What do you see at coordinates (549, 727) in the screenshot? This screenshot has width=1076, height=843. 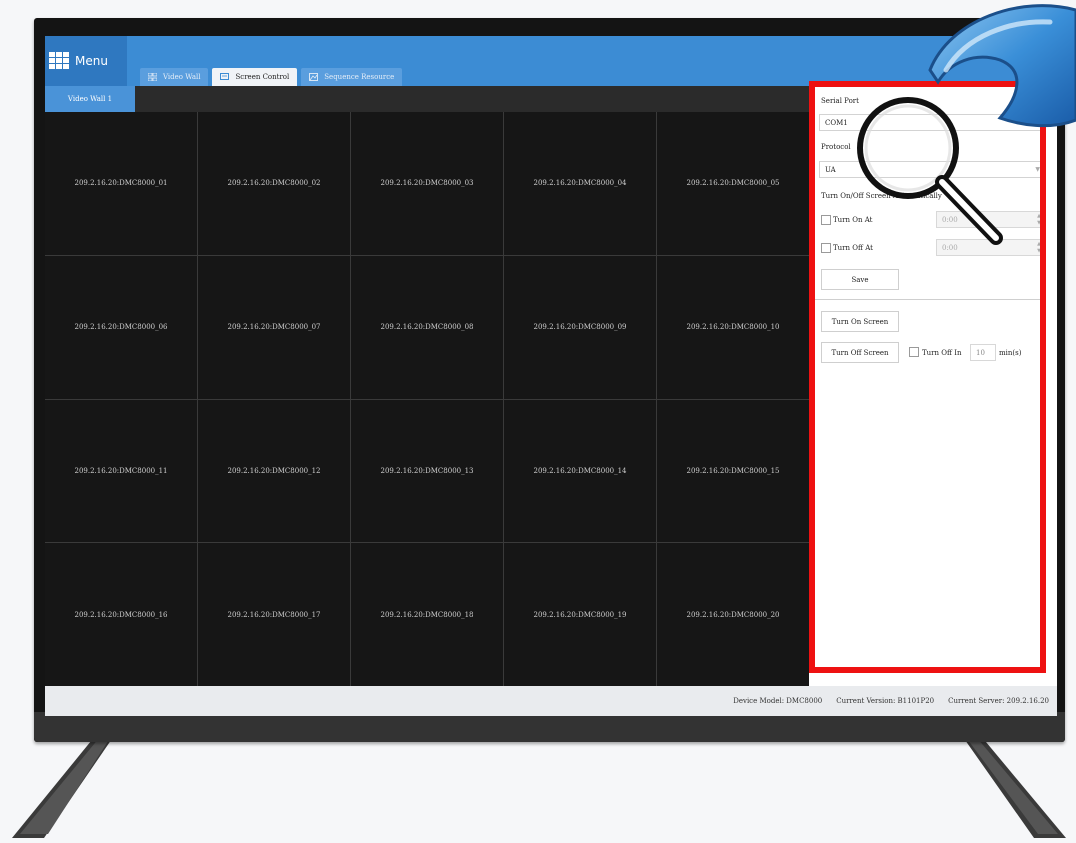 I see `tv-bottom-rim` at bounding box center [549, 727].